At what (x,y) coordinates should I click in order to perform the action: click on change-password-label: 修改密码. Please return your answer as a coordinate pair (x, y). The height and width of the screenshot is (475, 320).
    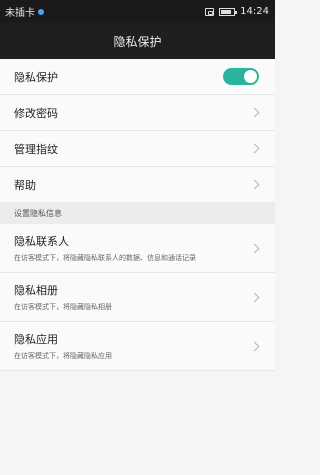
    Looking at the image, I should click on (36, 113).